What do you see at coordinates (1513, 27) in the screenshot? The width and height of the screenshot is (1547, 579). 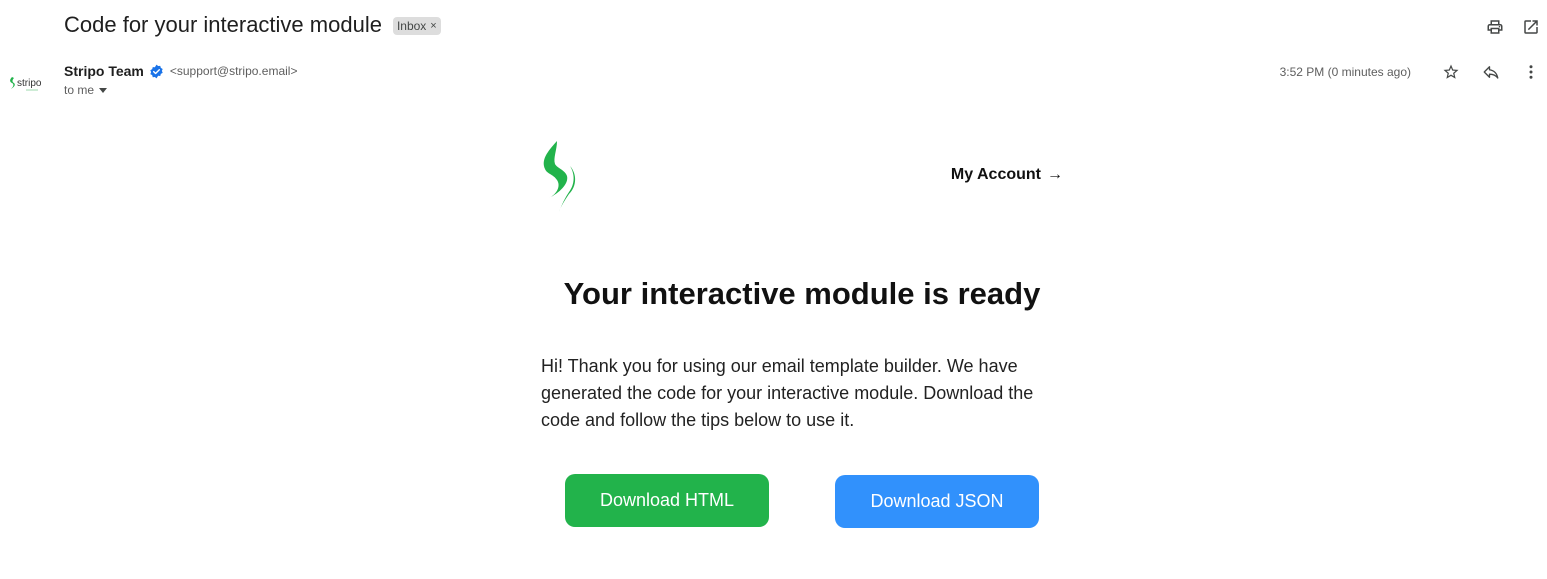 I see `top-actions` at bounding box center [1513, 27].